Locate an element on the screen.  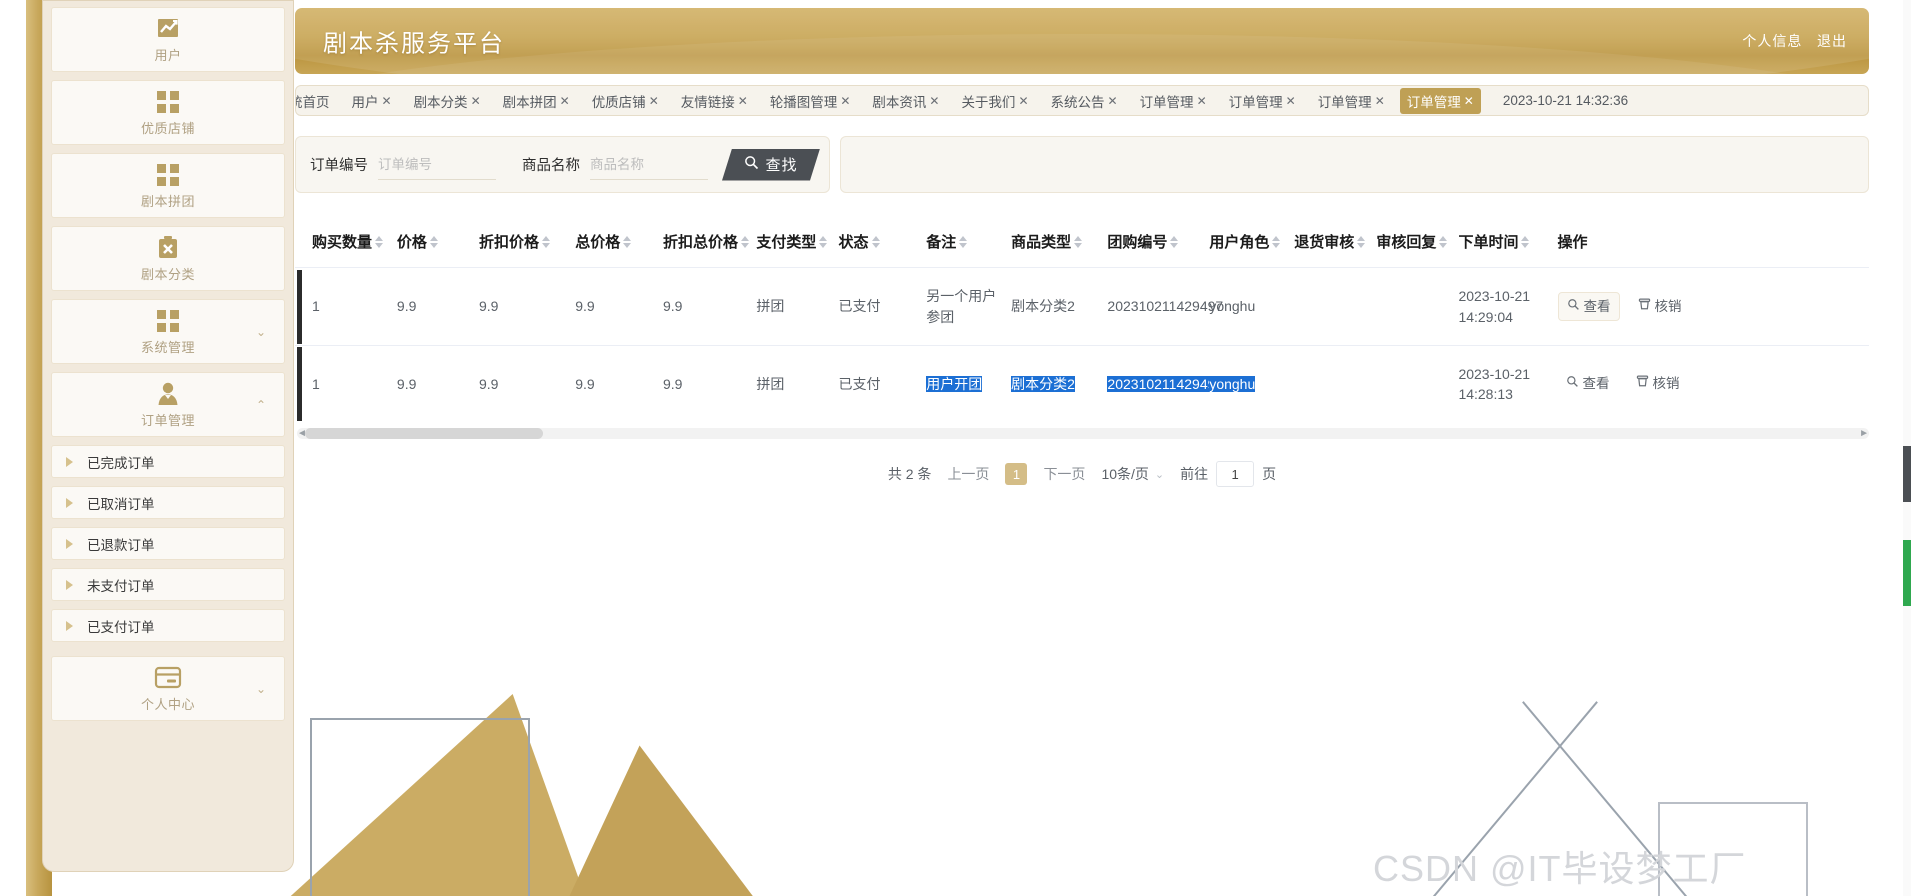
column-header-discount-total: 折扣总价格 is located at coordinates (709, 243).